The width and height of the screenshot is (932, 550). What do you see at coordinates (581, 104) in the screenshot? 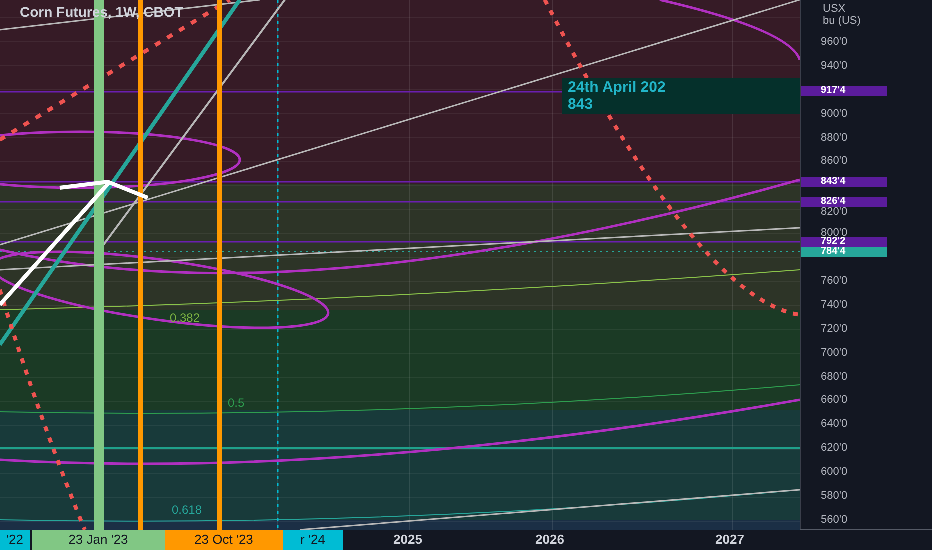
I see `callout-value: 843` at bounding box center [581, 104].